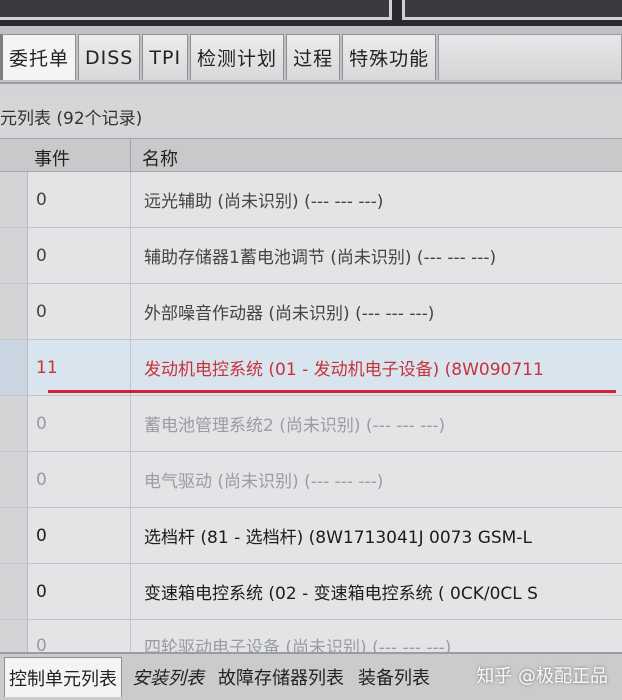 The height and width of the screenshot is (700, 622). Describe the element at coordinates (394, 677) in the screenshot. I see `tab-equipment-list: 装备列表` at that location.